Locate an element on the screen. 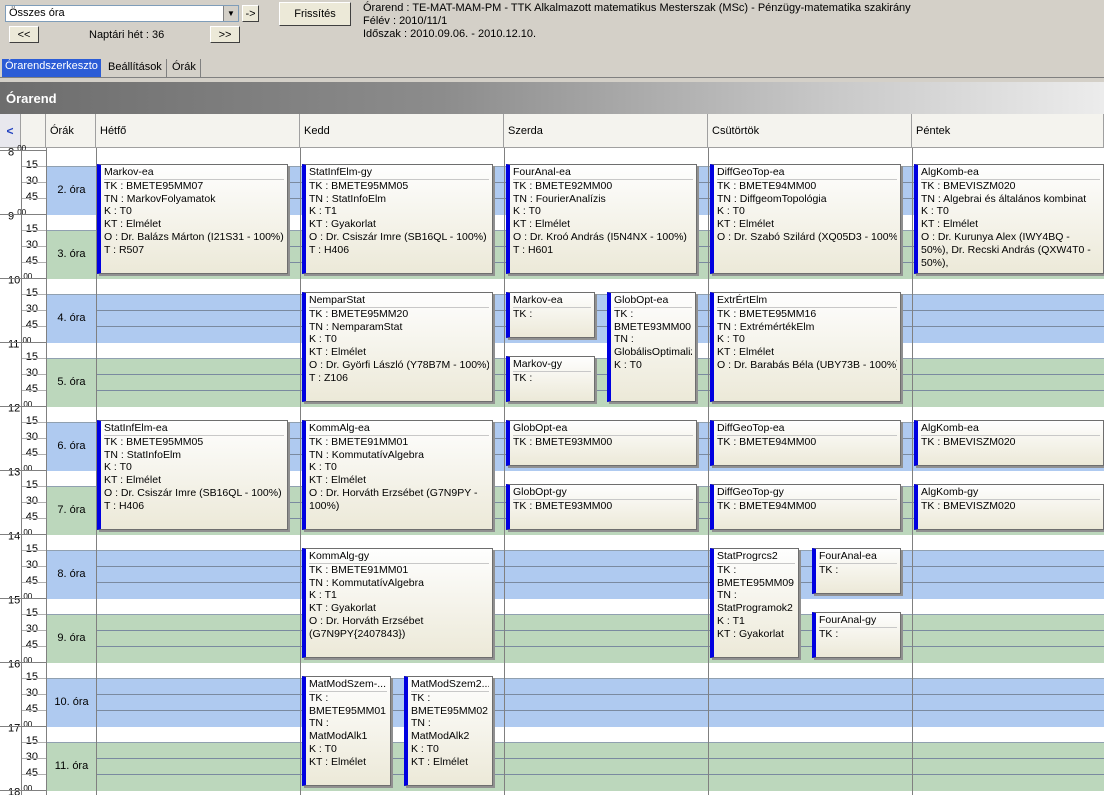 The width and height of the screenshot is (1104, 795). event-detail: TK : BMETE95MM01 is located at coordinates (348, 704).